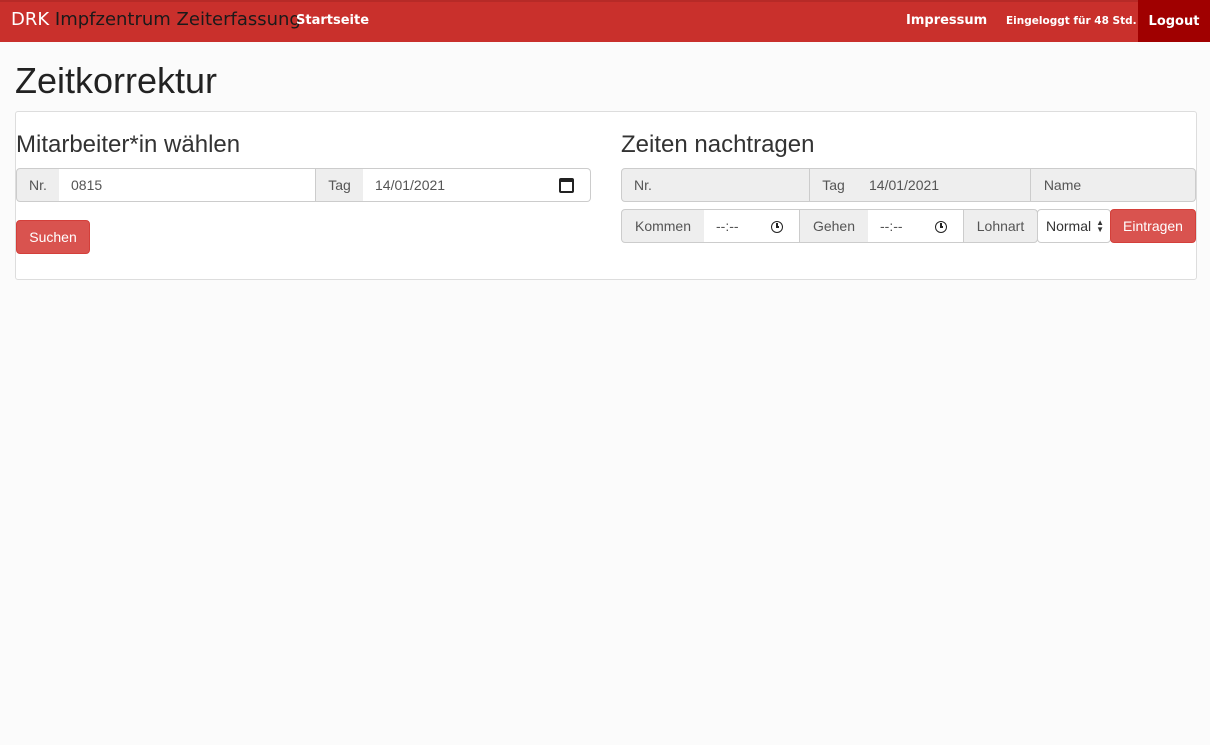  I want to click on employee-day-label: Tag, so click(339, 185).